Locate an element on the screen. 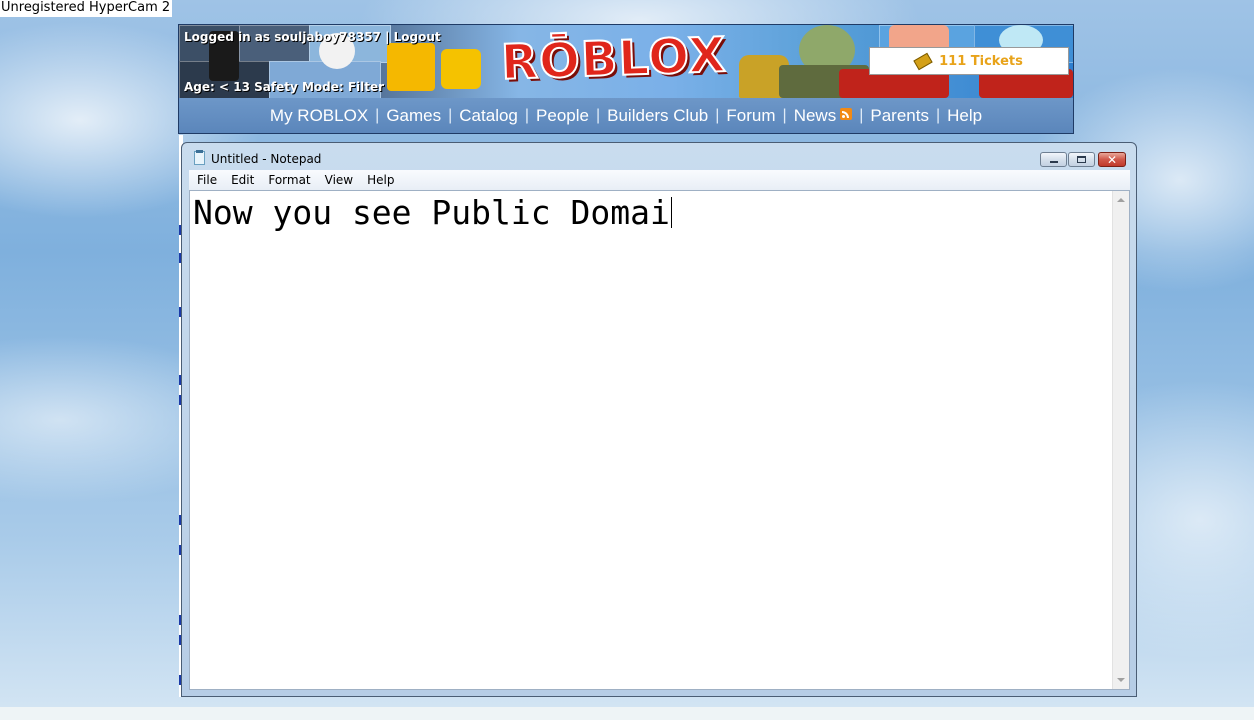 This screenshot has height=720, width=1254. close-icon: ✕ is located at coordinates (1112, 159).